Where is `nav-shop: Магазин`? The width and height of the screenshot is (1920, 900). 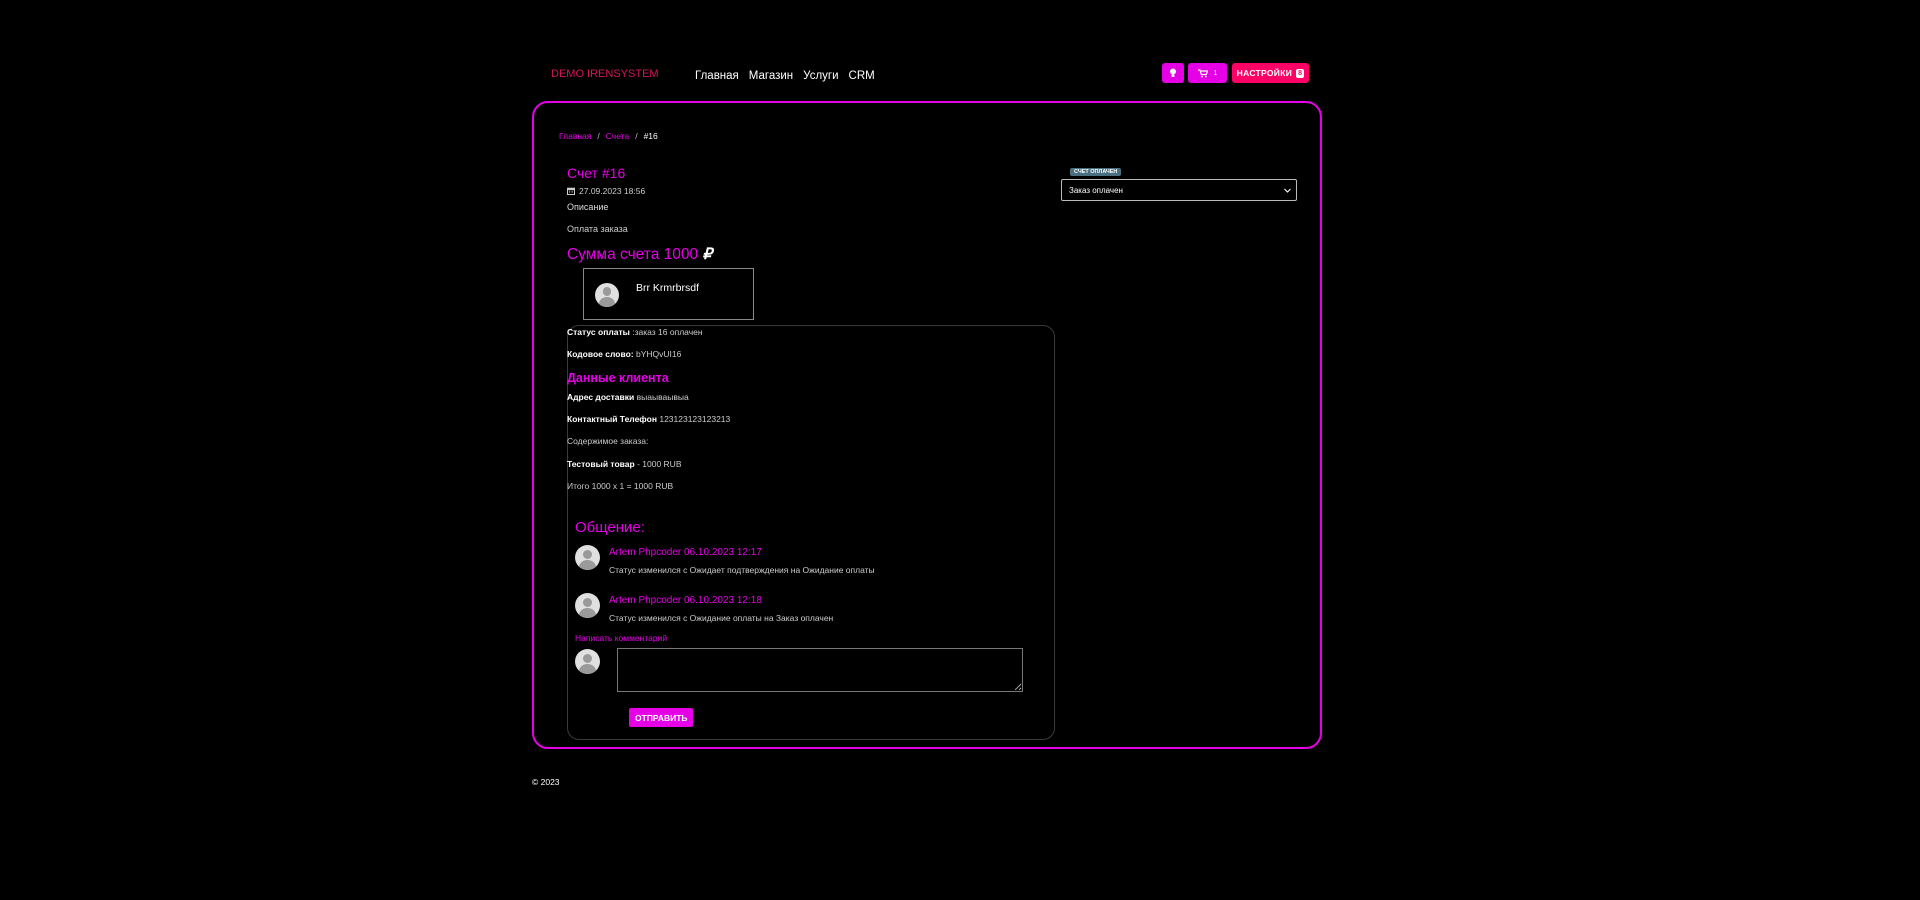
nav-shop: Магазин is located at coordinates (771, 76).